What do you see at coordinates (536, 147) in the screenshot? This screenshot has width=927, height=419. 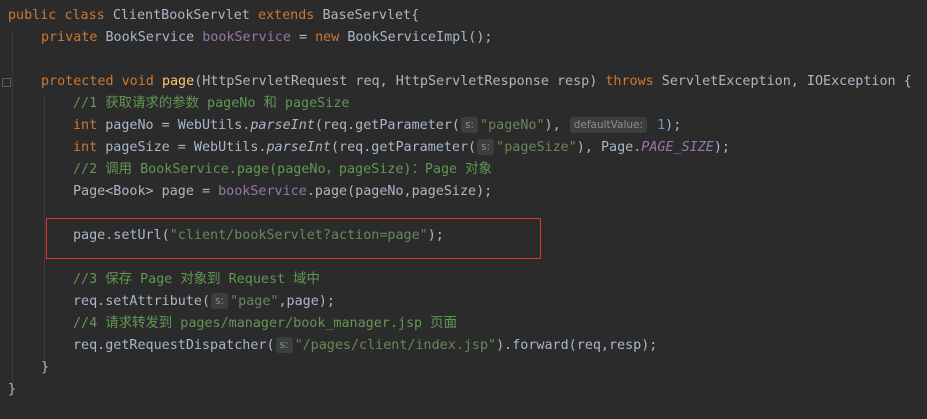 I see `token-string: "pageSize"` at bounding box center [536, 147].